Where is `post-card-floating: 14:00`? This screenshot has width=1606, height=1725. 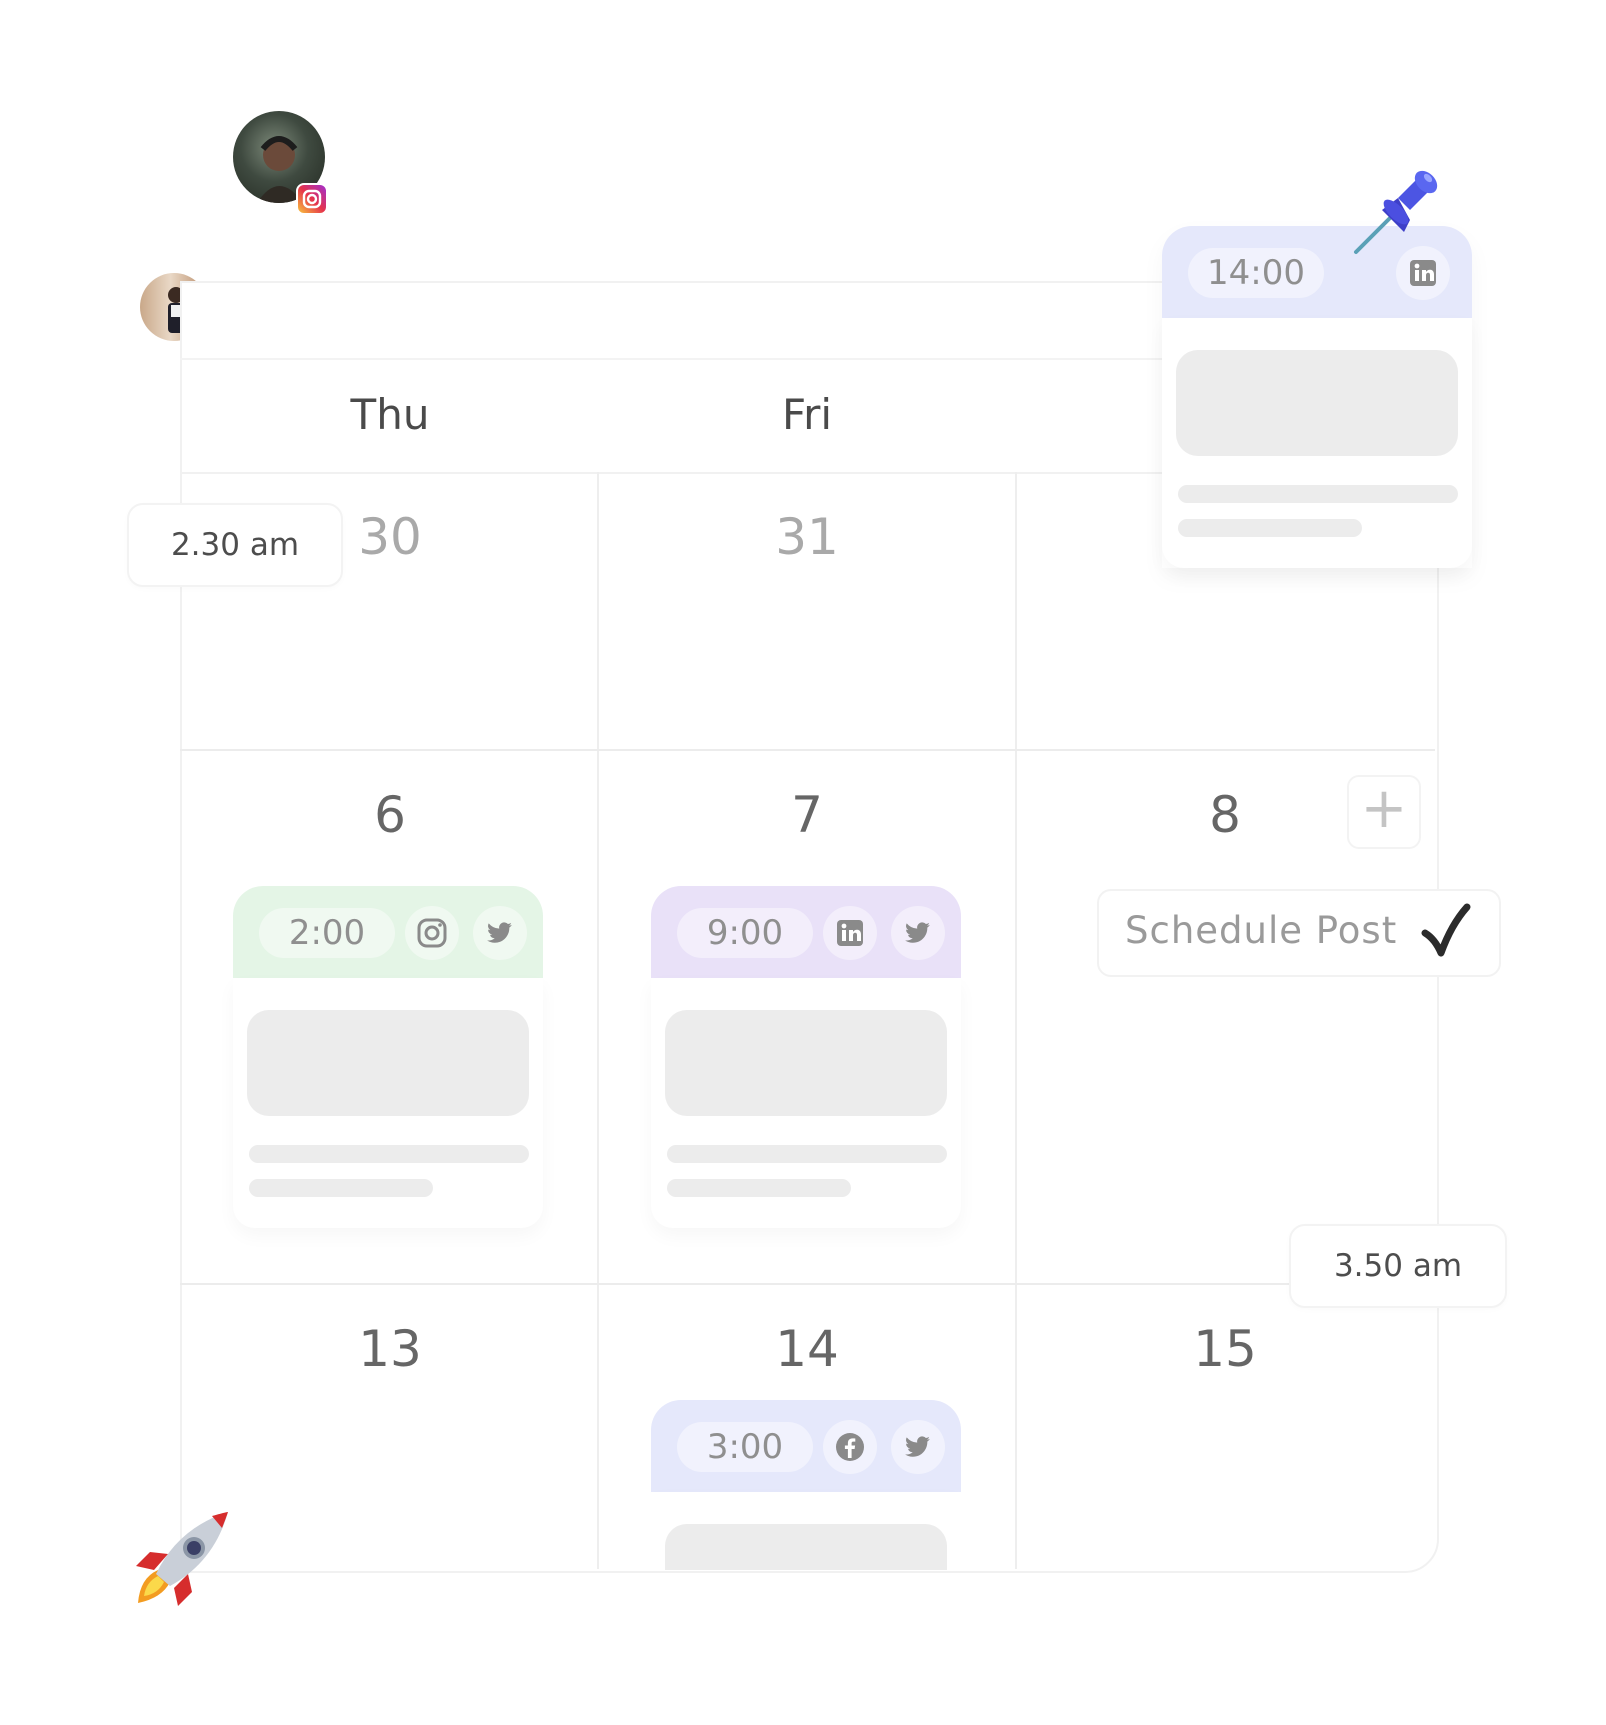 post-card-floating: 14:00 is located at coordinates (1317, 397).